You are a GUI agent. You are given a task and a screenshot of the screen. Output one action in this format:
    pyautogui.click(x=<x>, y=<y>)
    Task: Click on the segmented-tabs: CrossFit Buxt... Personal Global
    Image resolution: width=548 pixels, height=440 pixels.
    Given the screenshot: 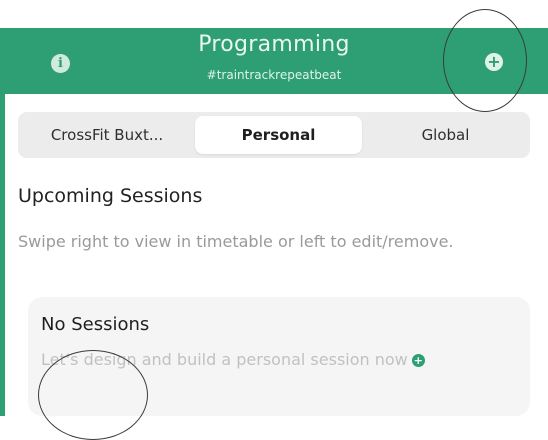 What is the action you would take?
    pyautogui.click(x=274, y=135)
    